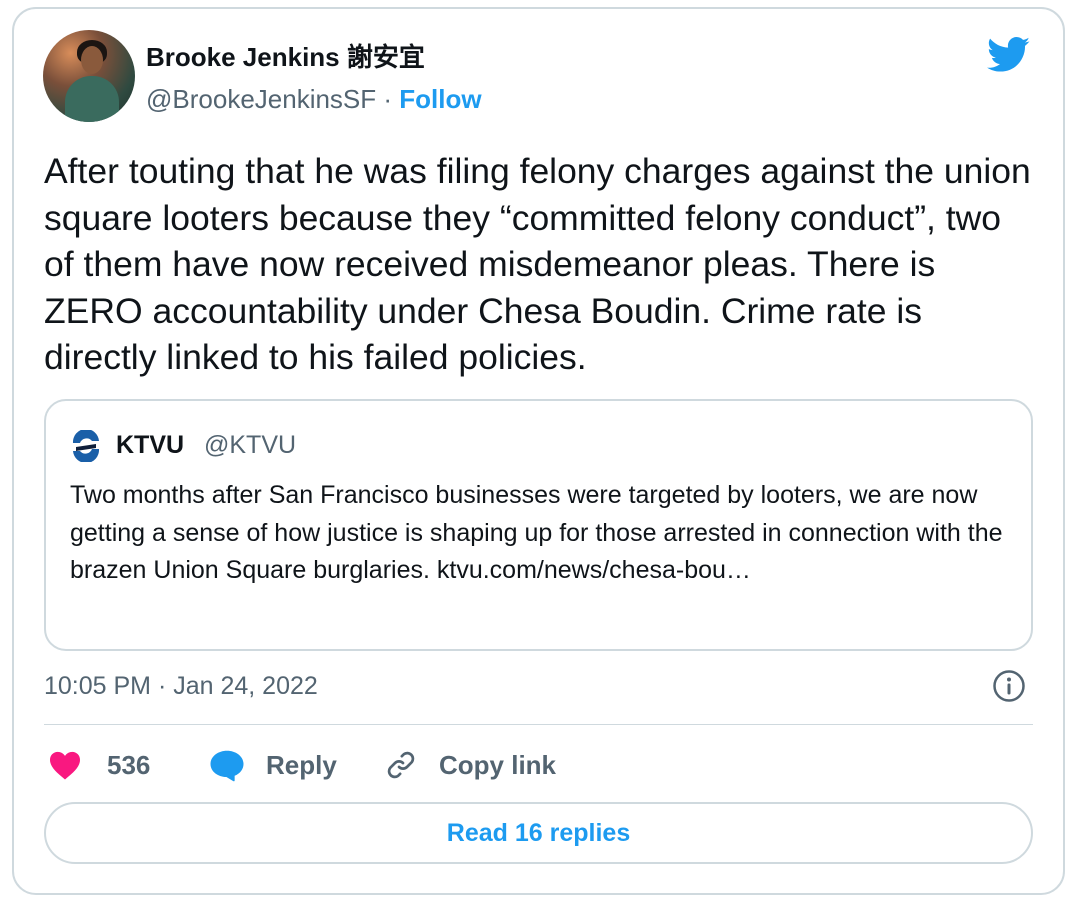  I want to click on quoted-author-name: KTVU, so click(150, 445).